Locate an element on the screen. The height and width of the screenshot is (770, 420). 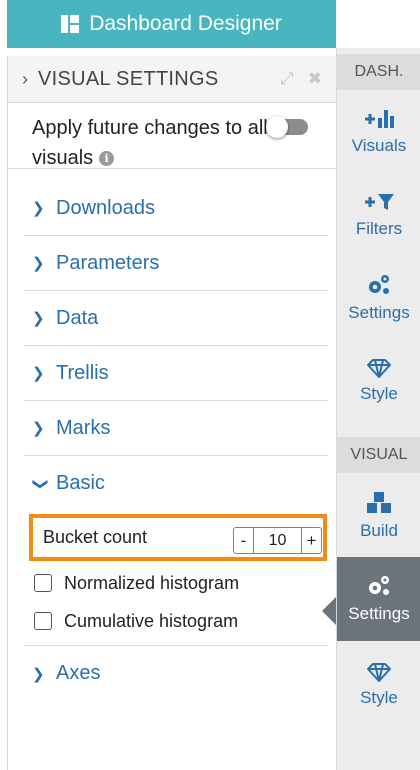
rail-item-label: Visuals is located at coordinates (379, 145).